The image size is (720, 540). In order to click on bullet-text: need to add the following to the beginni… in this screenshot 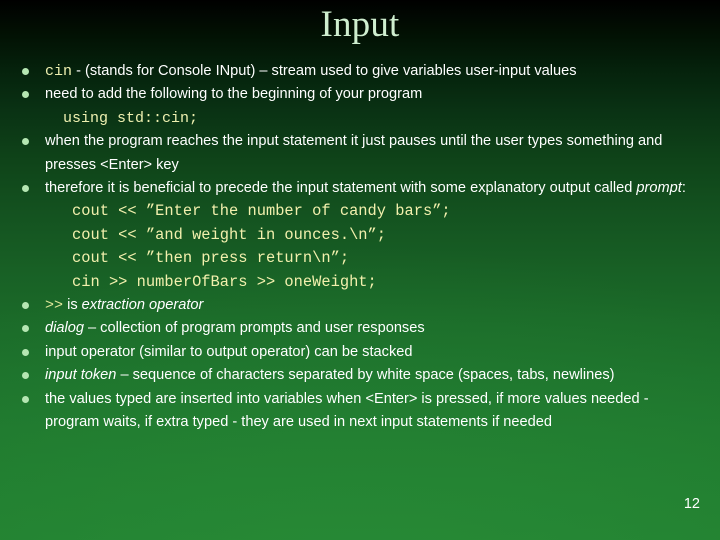, I will do `click(234, 94)`.